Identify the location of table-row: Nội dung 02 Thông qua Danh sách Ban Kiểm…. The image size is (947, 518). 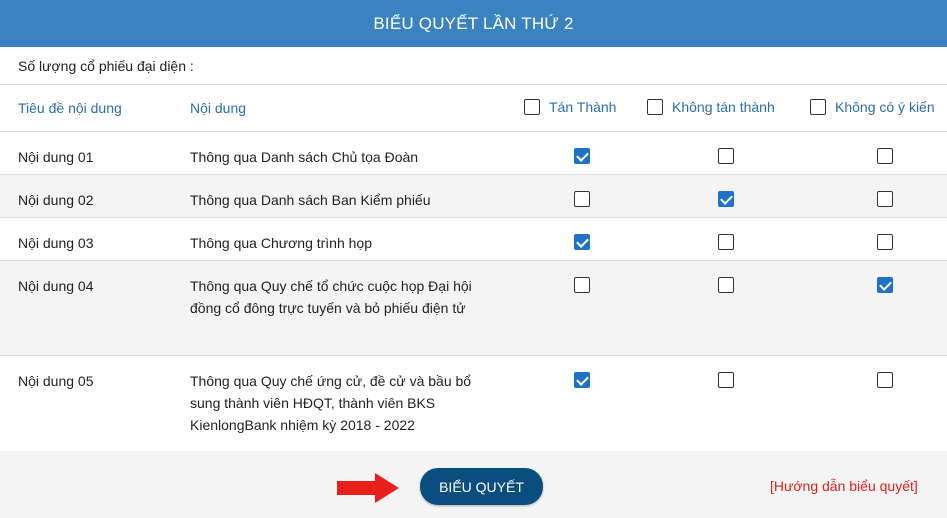
(473, 195).